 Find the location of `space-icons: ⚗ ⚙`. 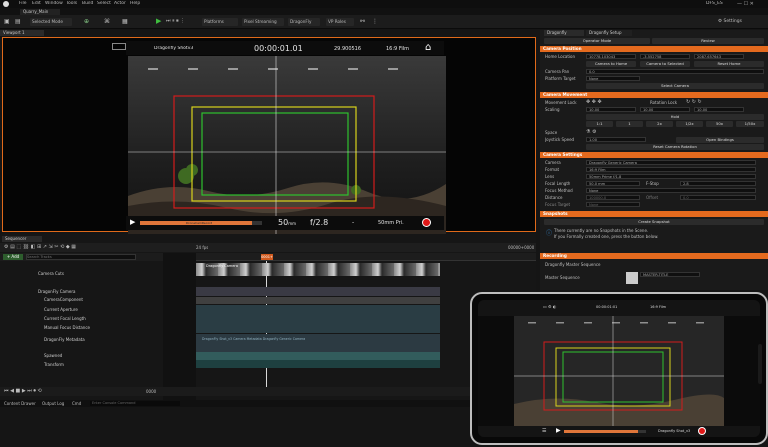

space-icons: ⚗ ⚙ is located at coordinates (591, 132).